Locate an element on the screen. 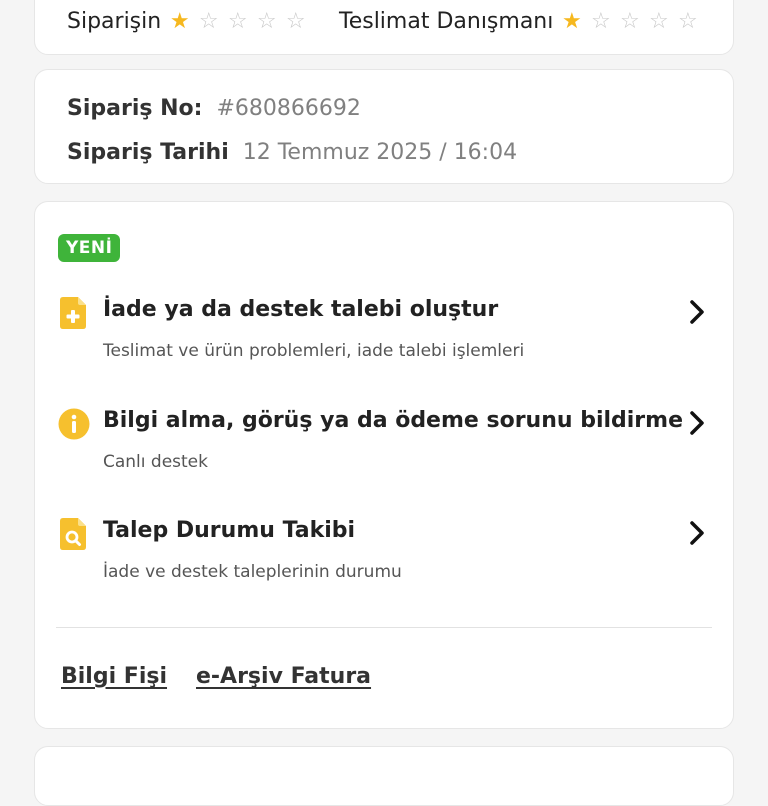 This screenshot has height=806, width=768. courier-rating-stars: ★ ☆ ☆ ☆ ☆ is located at coordinates (629, 21).